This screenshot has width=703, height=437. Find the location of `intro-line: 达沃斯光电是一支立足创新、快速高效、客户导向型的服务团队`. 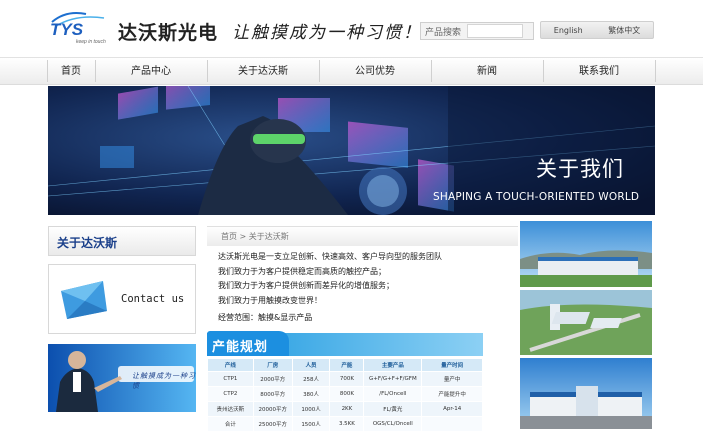

intro-line: 达沃斯光电是一支立足创新、快速高效、客户导向型的服务团队 is located at coordinates (330, 256).